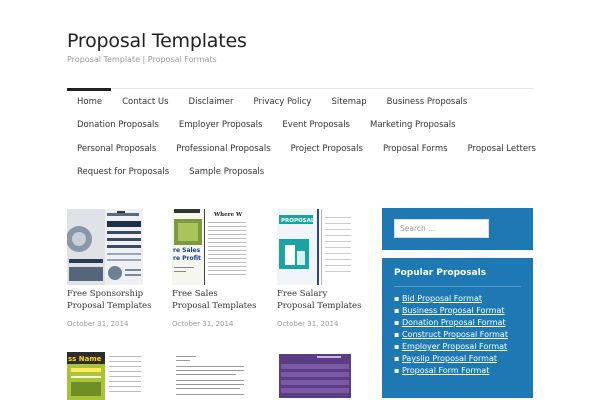  Describe the element at coordinates (214, 300) in the screenshot. I see `post-title: Free Sales Proposal Templates` at that location.